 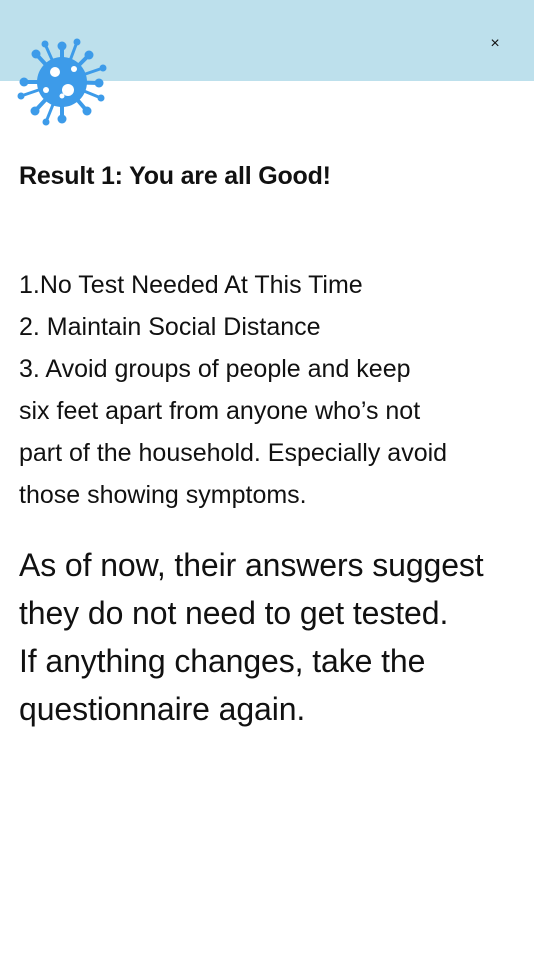 I want to click on instruction-line: 3. Avoid groups of people and keep, so click(x=215, y=369).